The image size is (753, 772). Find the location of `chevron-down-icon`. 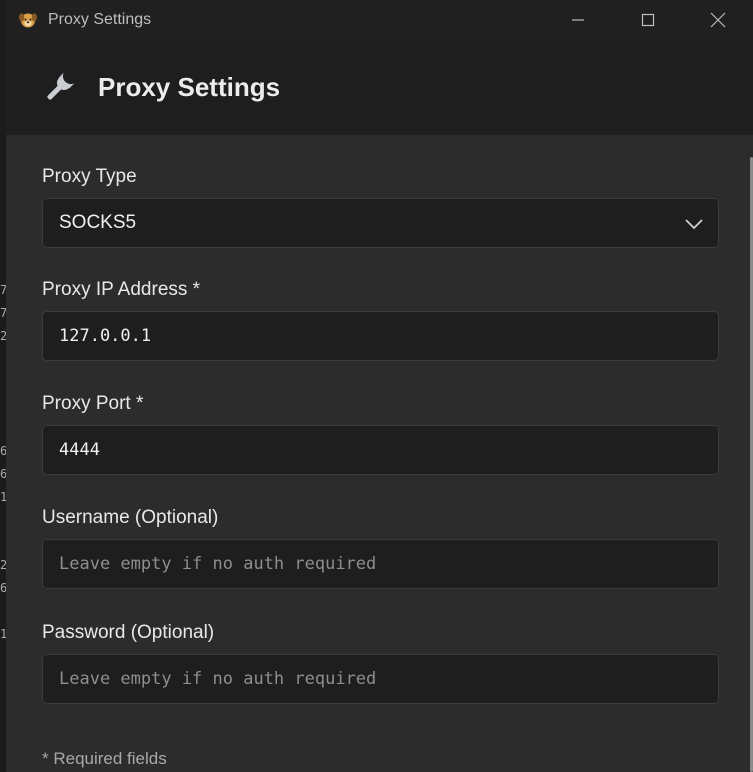

chevron-down-icon is located at coordinates (694, 224).